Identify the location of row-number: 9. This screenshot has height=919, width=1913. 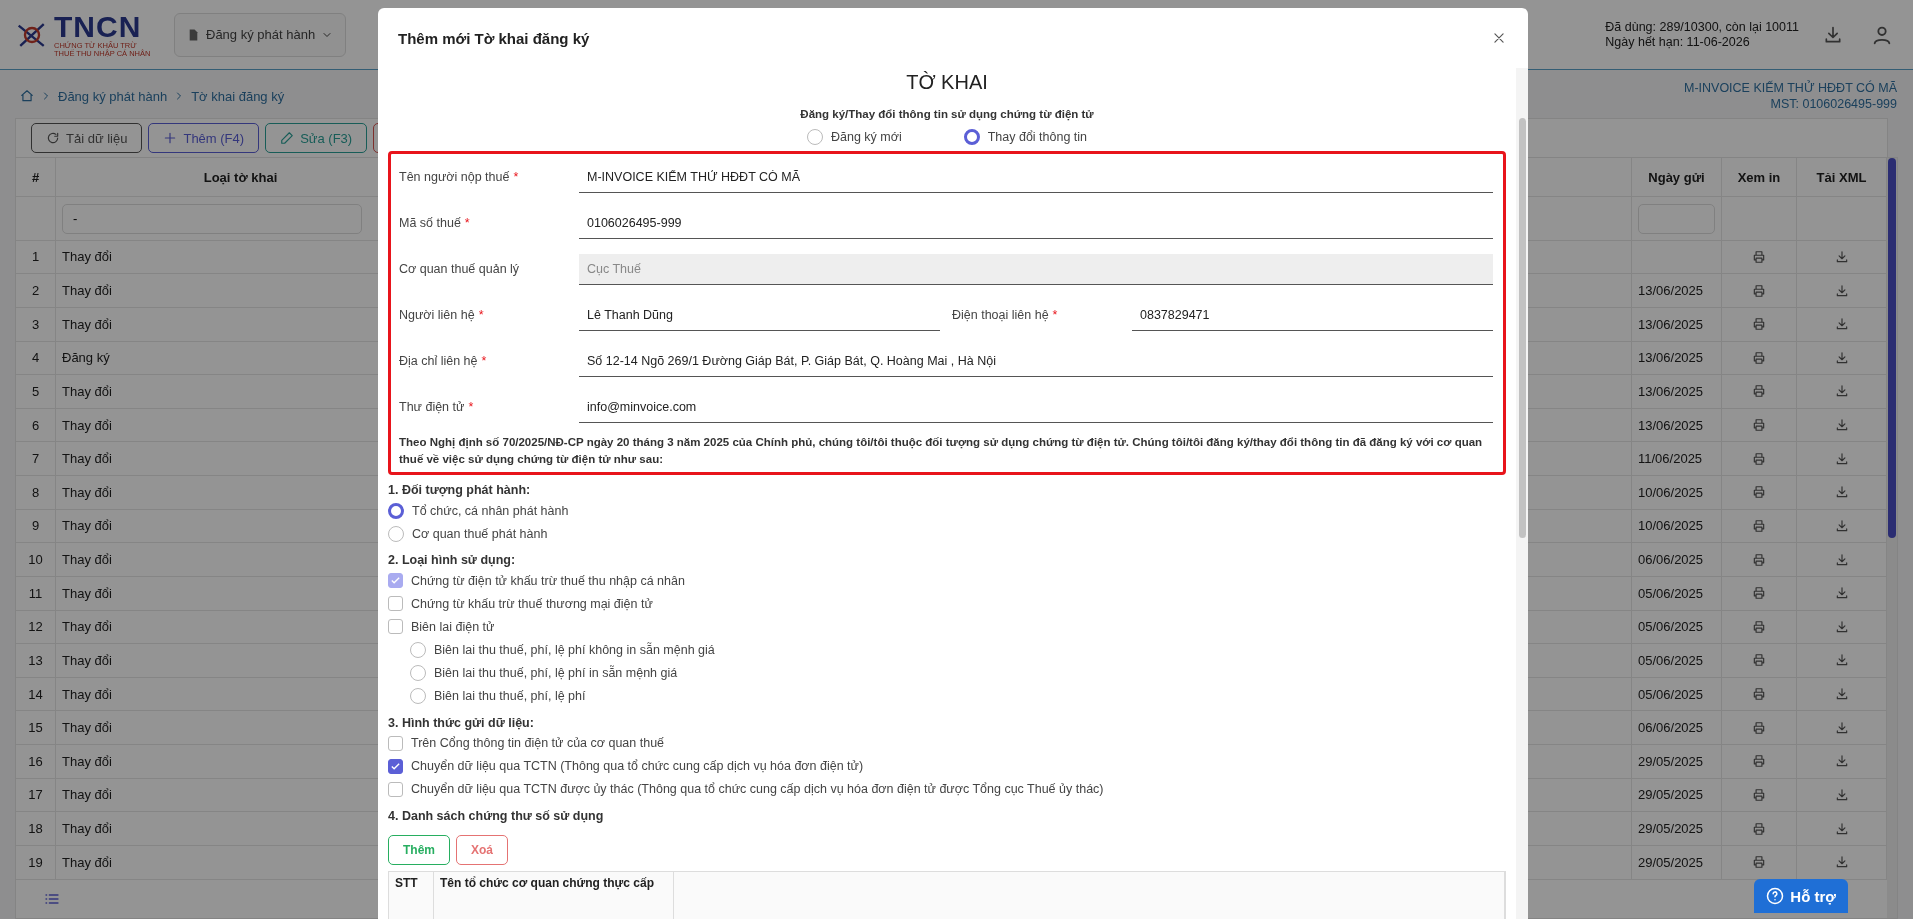
(36, 526).